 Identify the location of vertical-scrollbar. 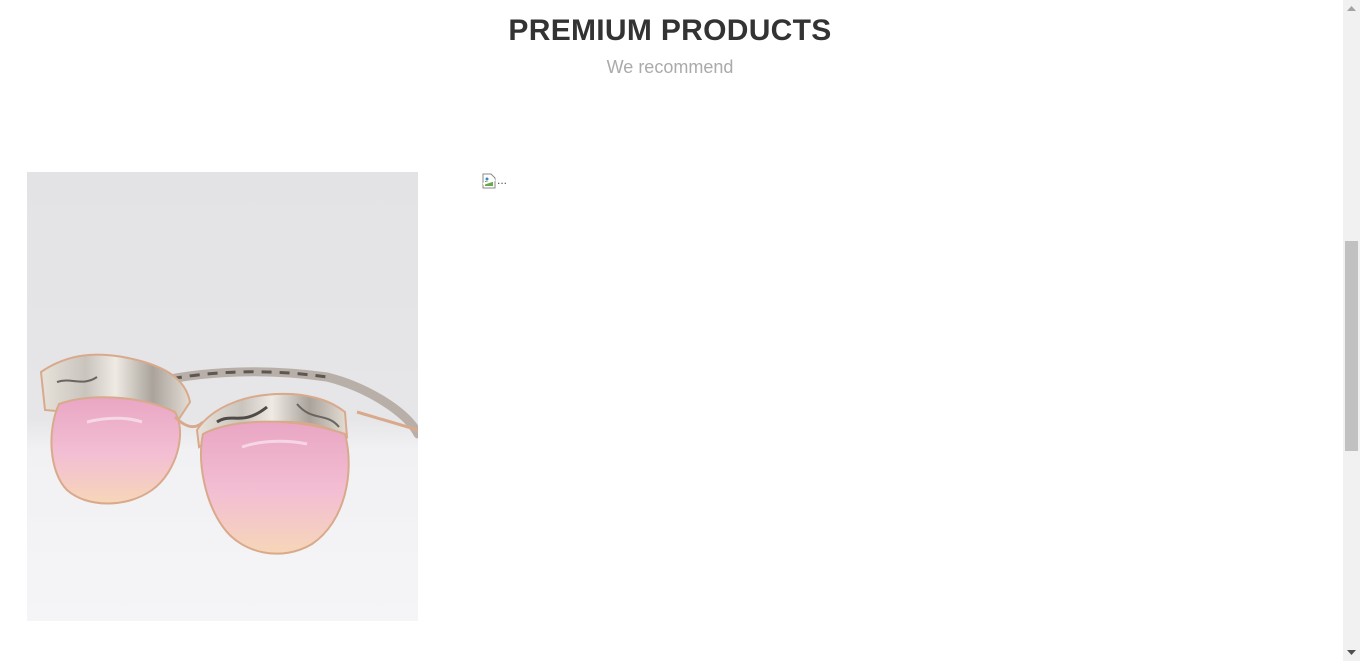
(1351, 330).